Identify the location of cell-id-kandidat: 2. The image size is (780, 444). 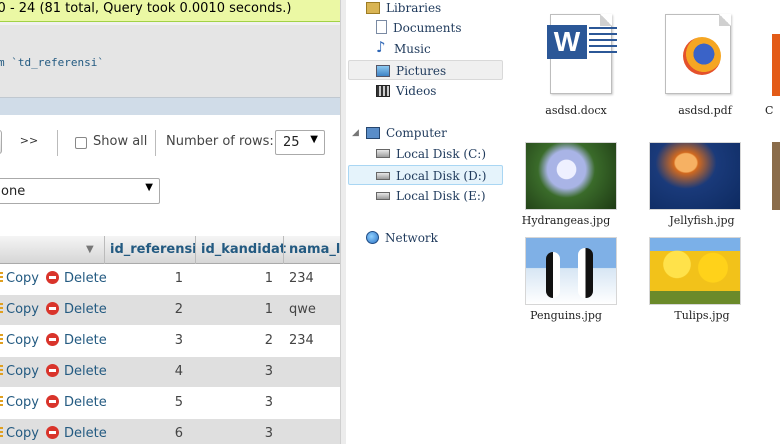
(256, 340).